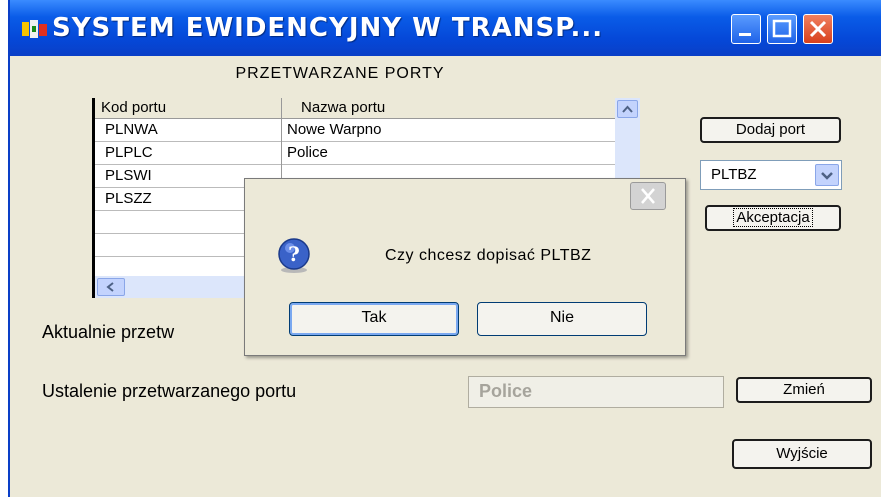 This screenshot has width=881, height=497. What do you see at coordinates (802, 454) in the screenshot?
I see `exit-button: Wyjście` at bounding box center [802, 454].